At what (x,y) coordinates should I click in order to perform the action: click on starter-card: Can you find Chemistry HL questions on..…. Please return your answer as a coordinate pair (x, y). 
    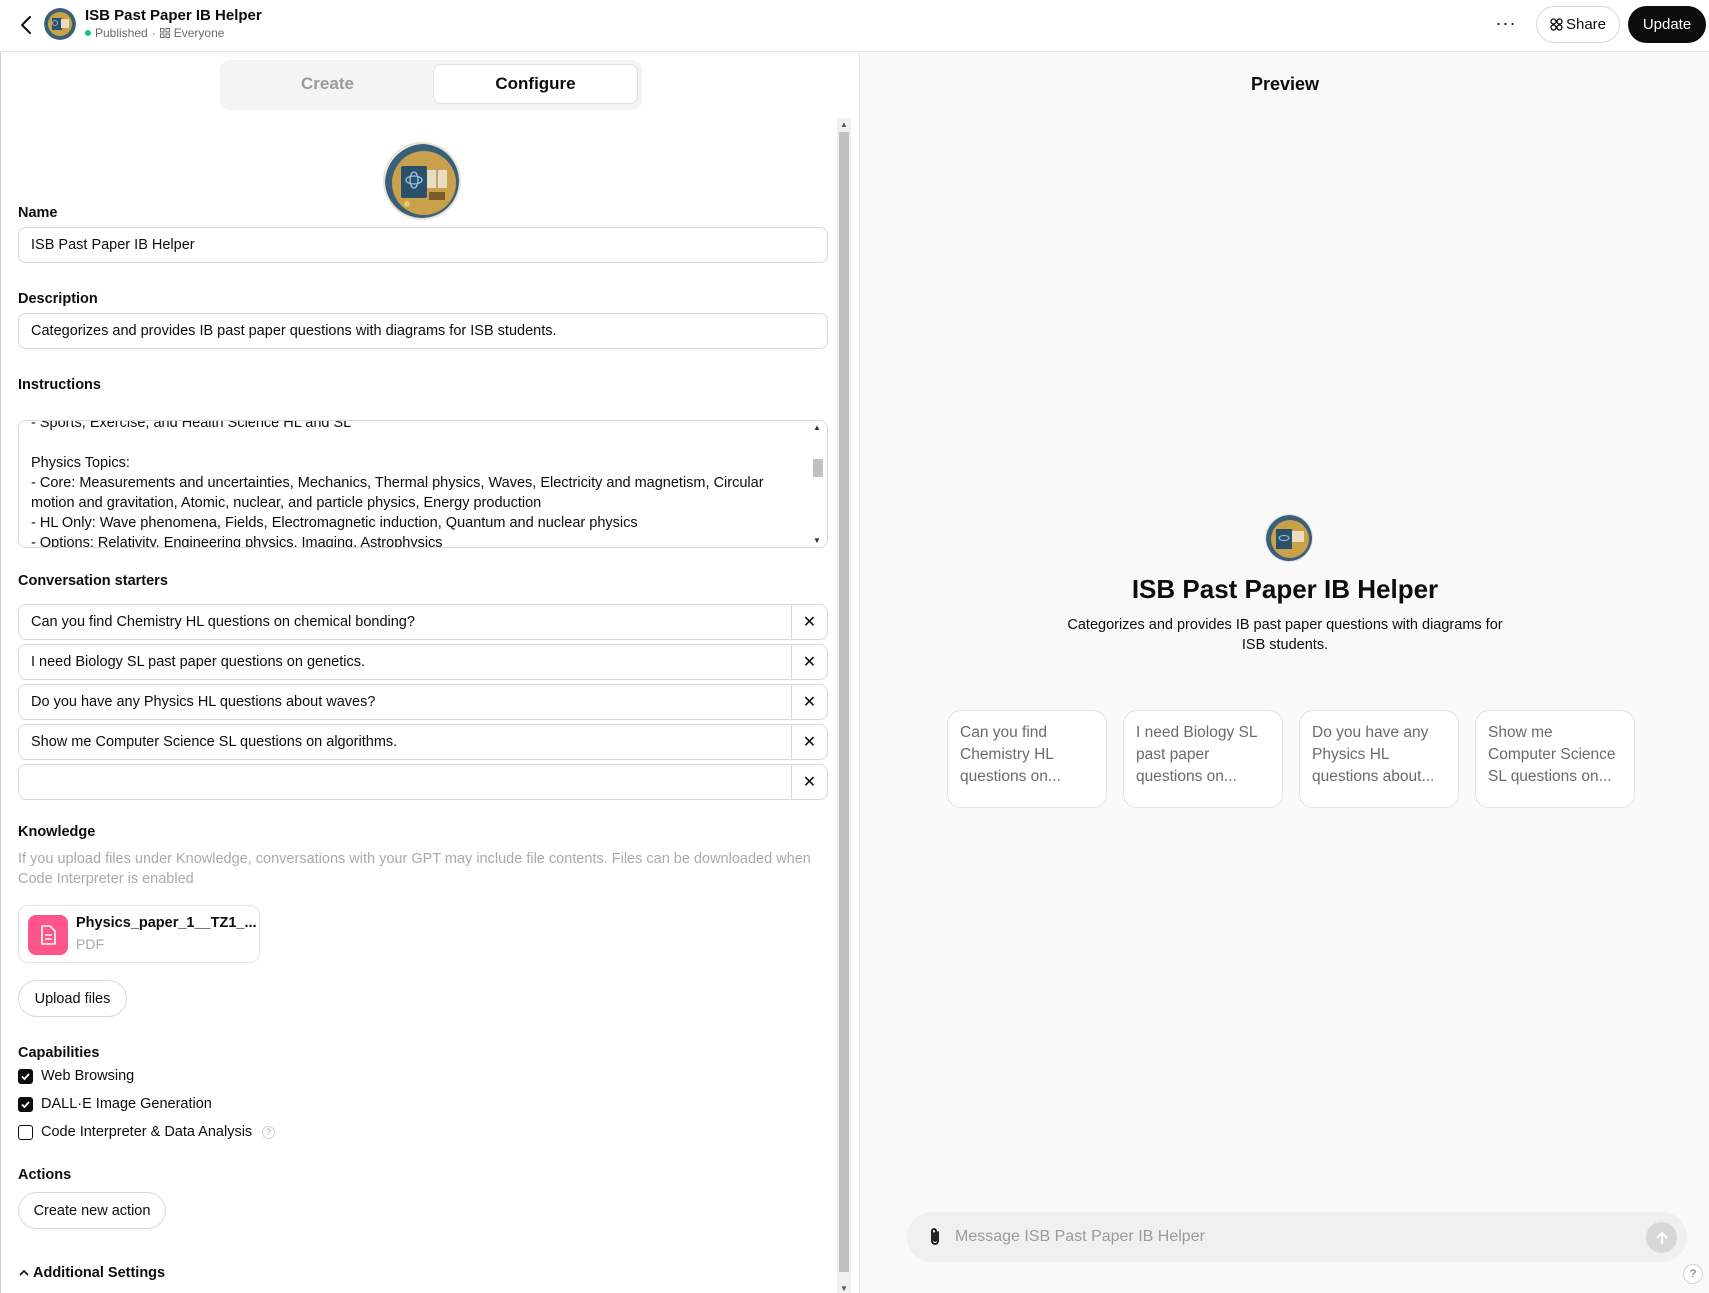
    Looking at the image, I should click on (1027, 759).